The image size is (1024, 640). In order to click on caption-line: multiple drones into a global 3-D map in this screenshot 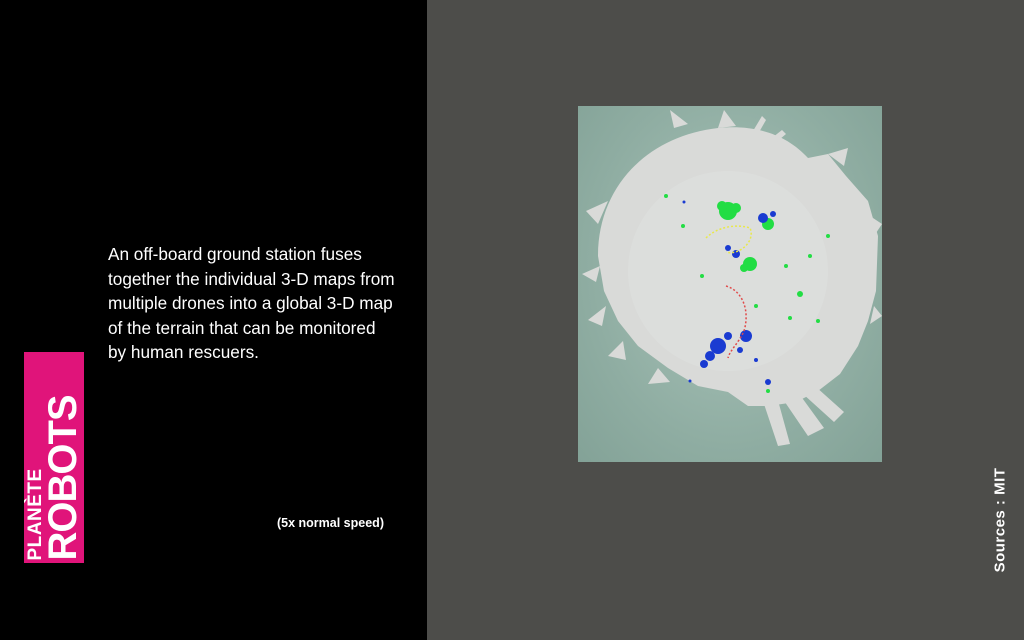, I will do `click(250, 303)`.